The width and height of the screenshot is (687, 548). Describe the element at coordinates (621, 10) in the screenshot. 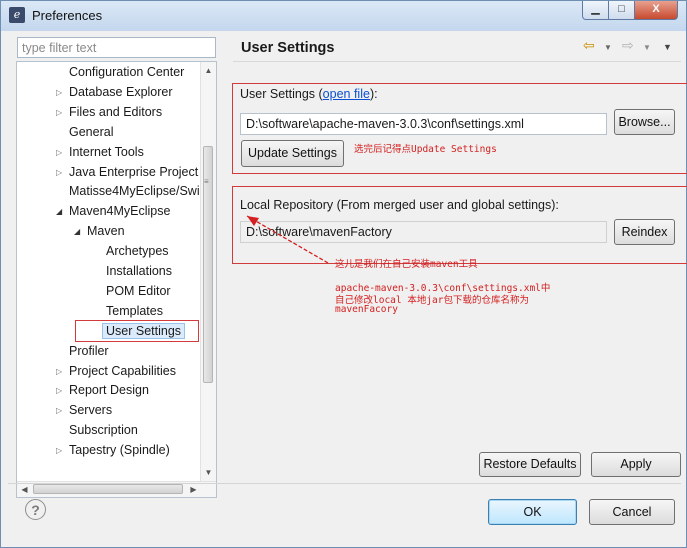

I see `maximize-button: □` at that location.